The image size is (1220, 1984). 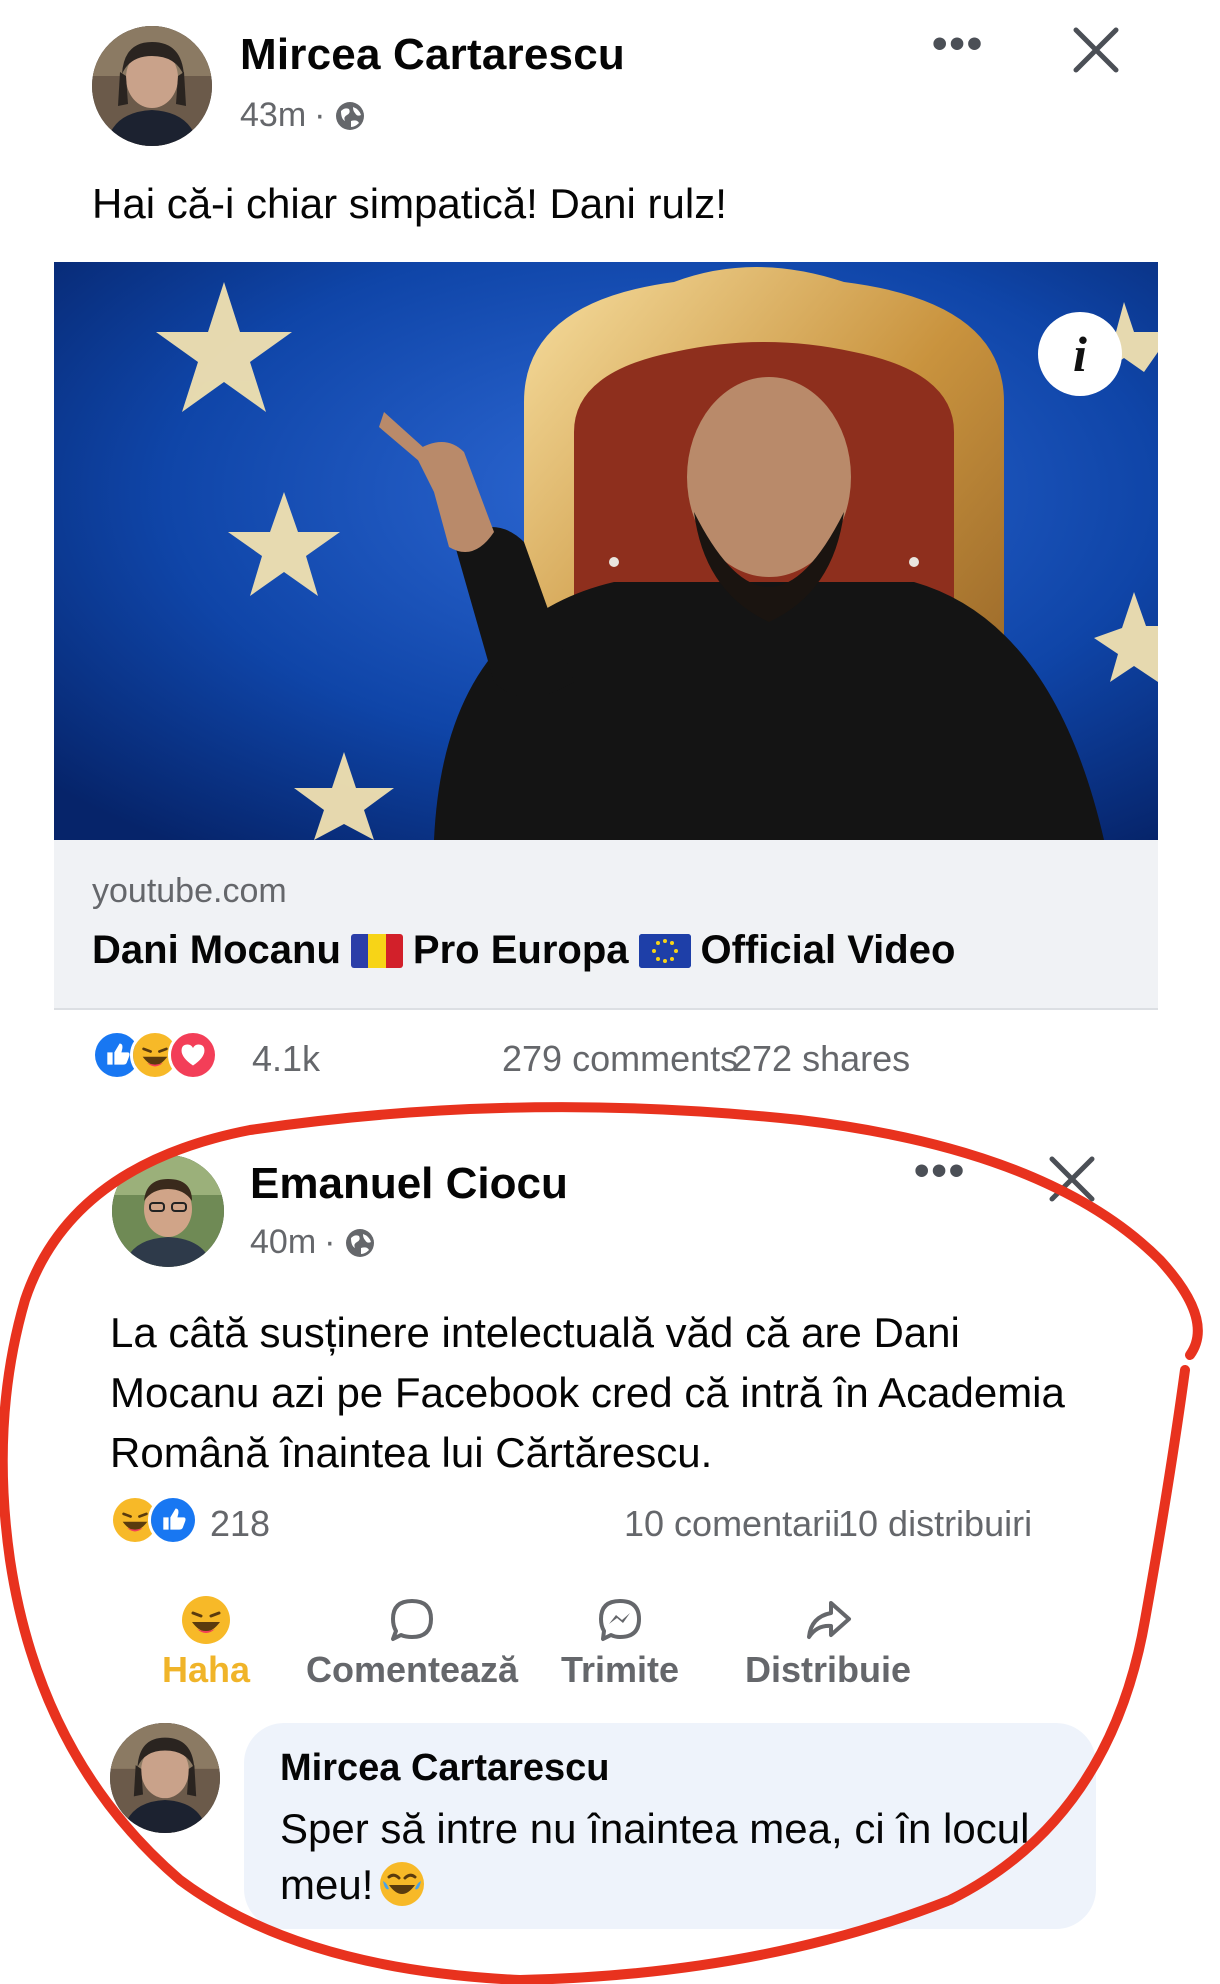 What do you see at coordinates (206, 1669) in the screenshot?
I see `action-label: Haha` at bounding box center [206, 1669].